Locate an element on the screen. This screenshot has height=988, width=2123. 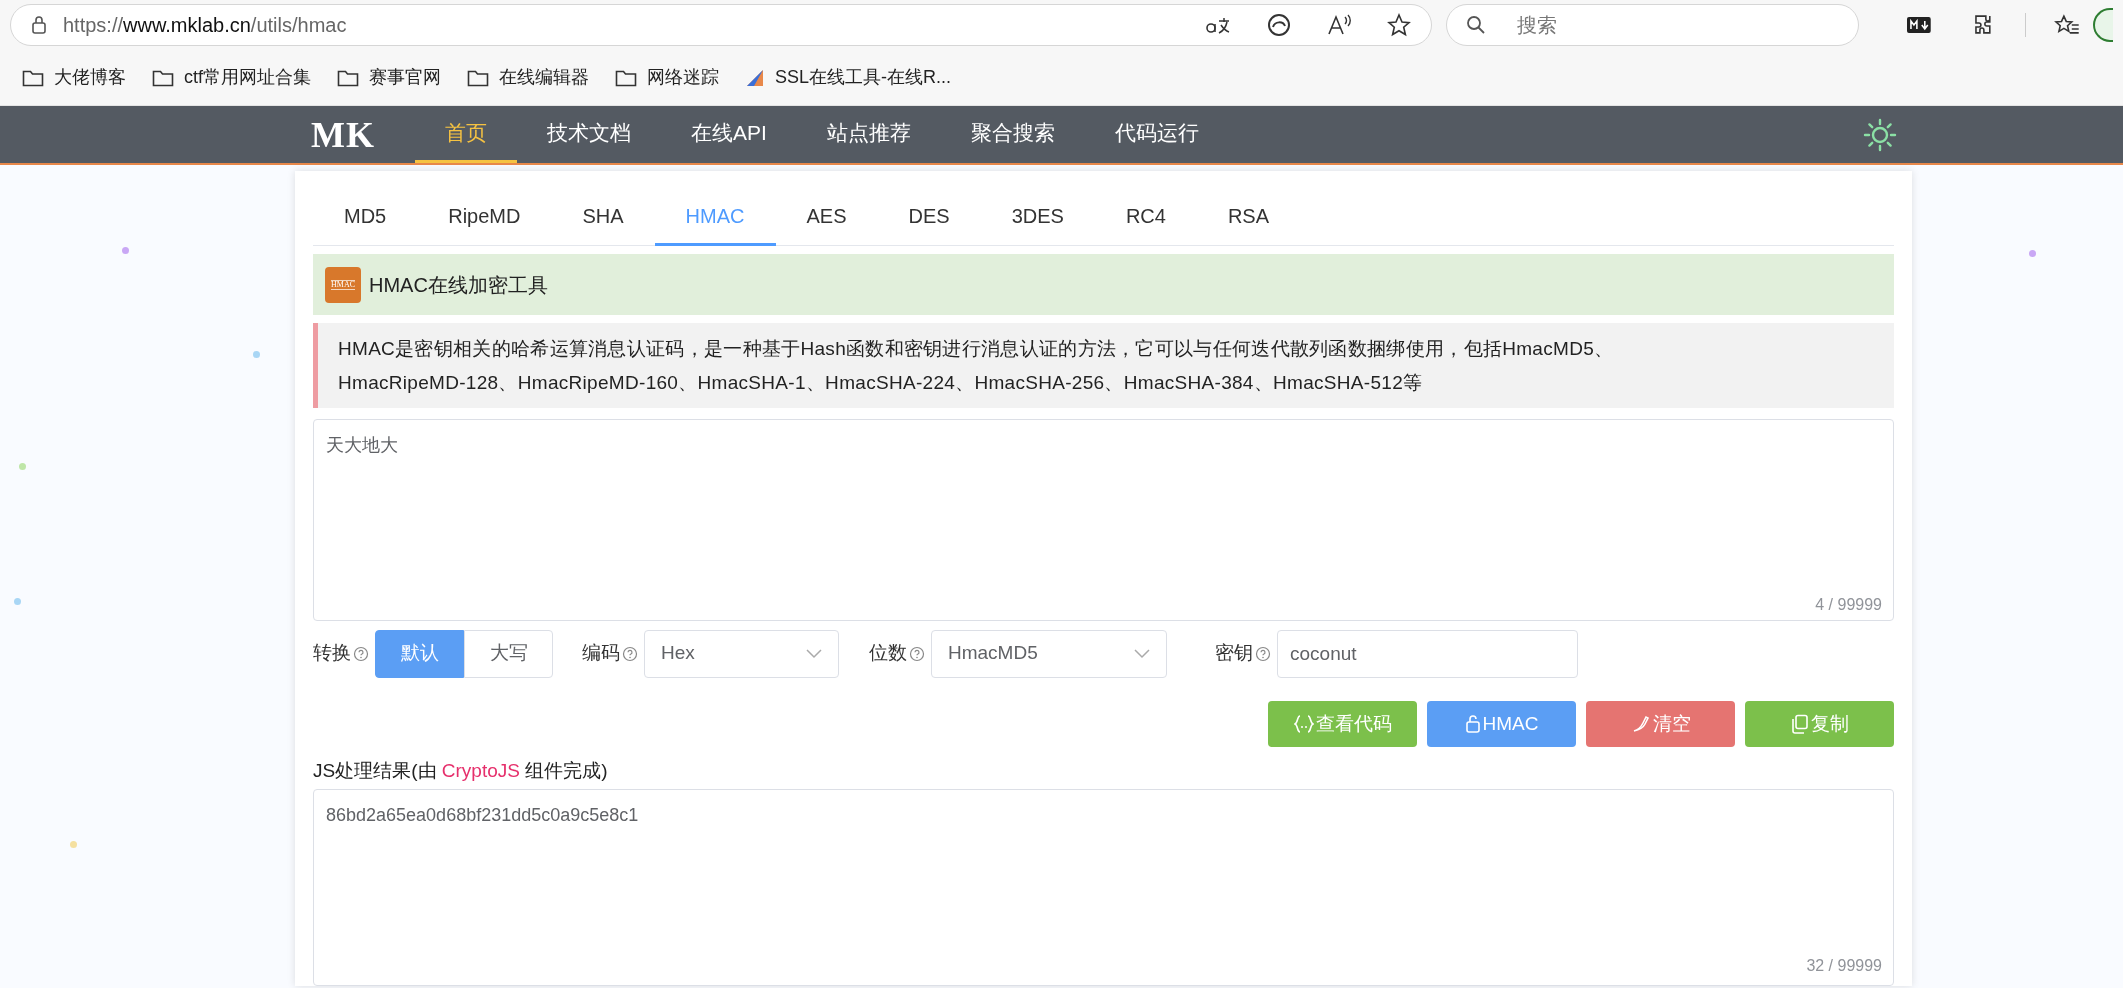
tab: 3DES is located at coordinates (1037, 217).